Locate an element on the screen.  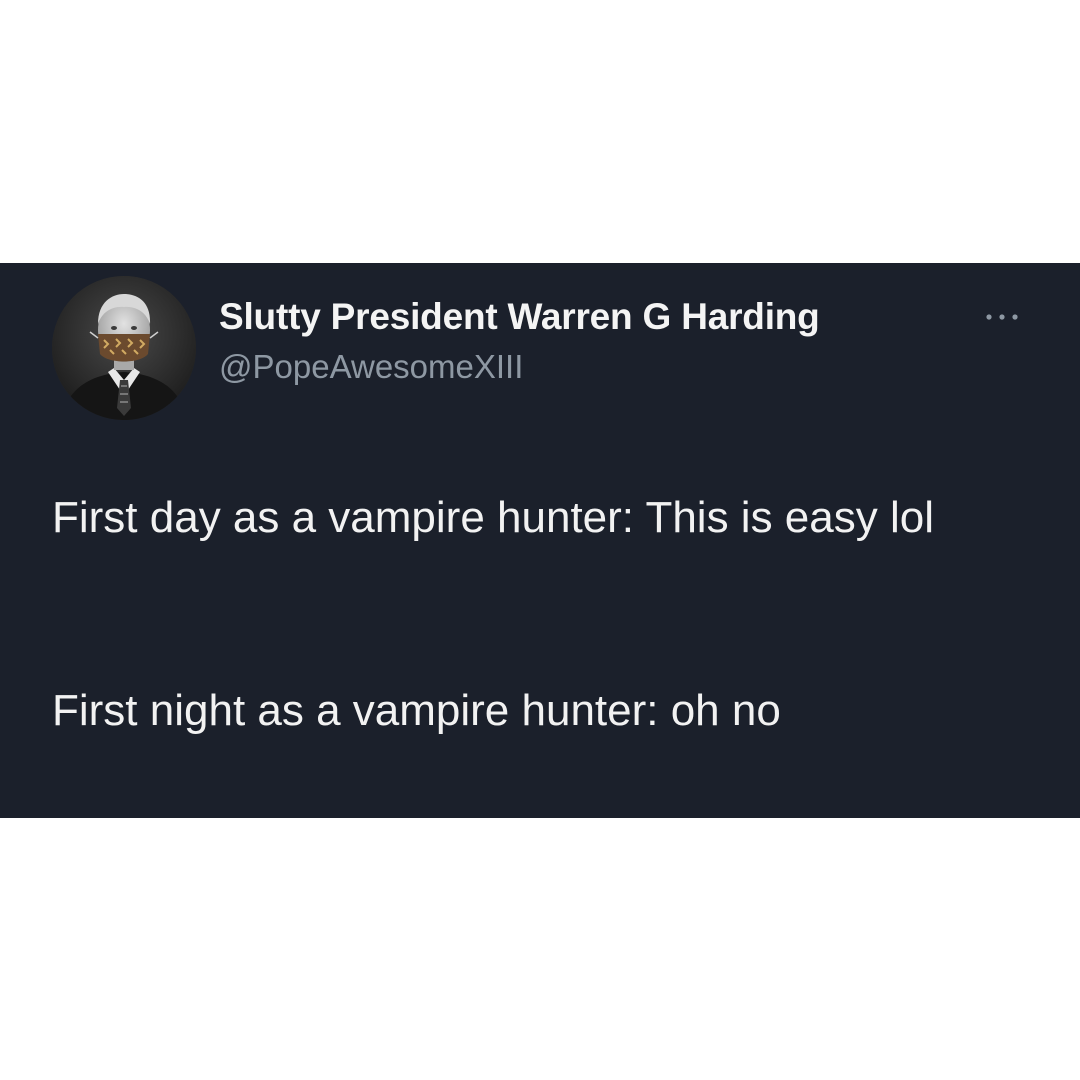
avatar-photo-icon is located at coordinates (124, 348).